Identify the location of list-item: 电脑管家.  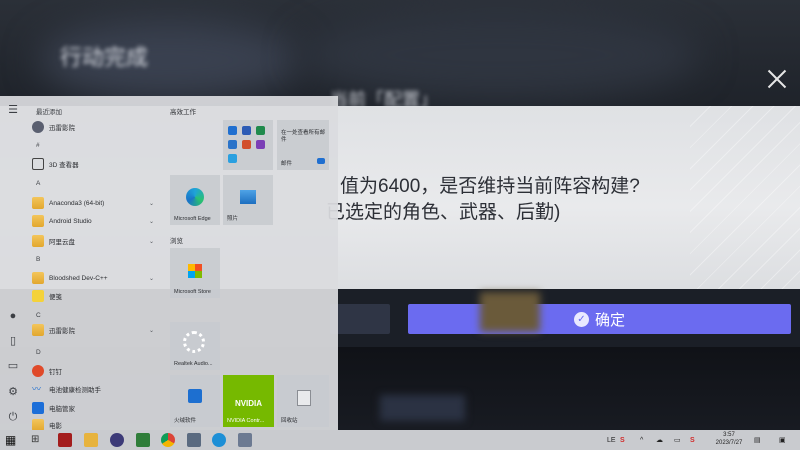
(93, 408).